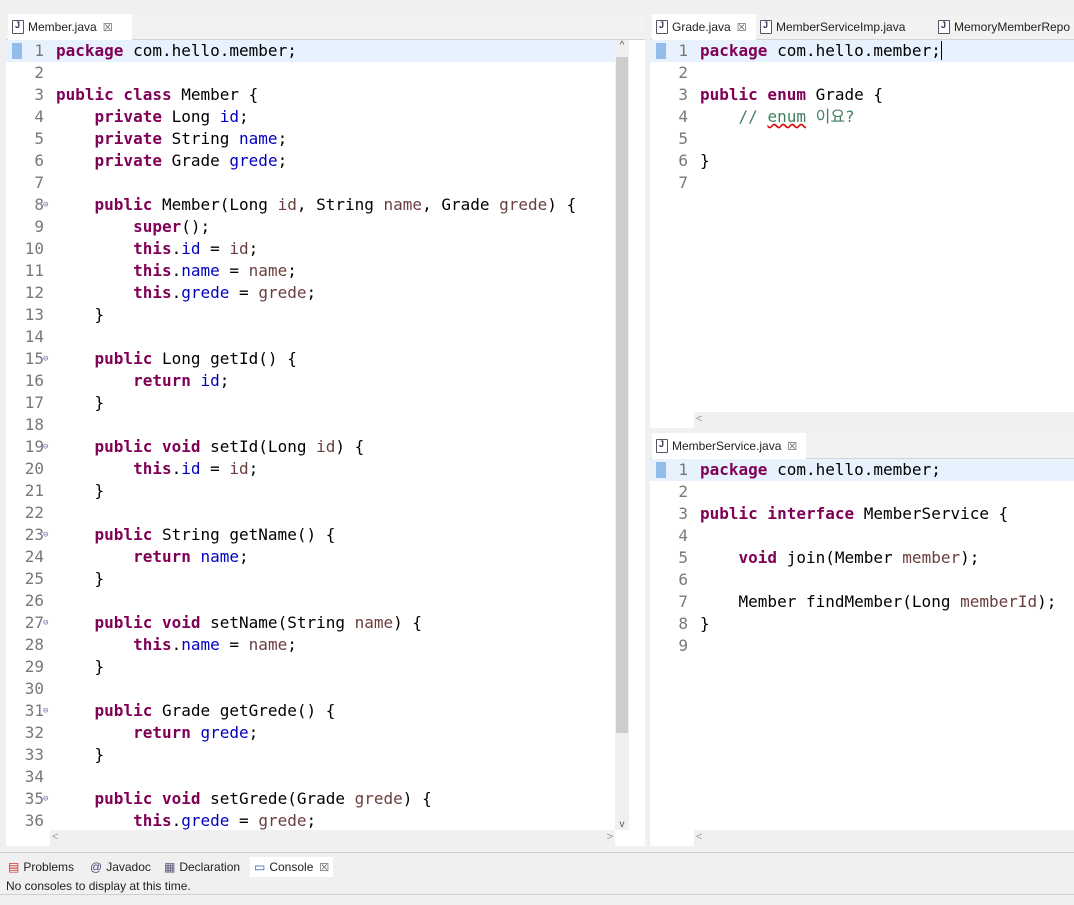 The image size is (1074, 905). What do you see at coordinates (120, 867) in the screenshot?
I see `tab-javadoc: @ Javadoc` at bounding box center [120, 867].